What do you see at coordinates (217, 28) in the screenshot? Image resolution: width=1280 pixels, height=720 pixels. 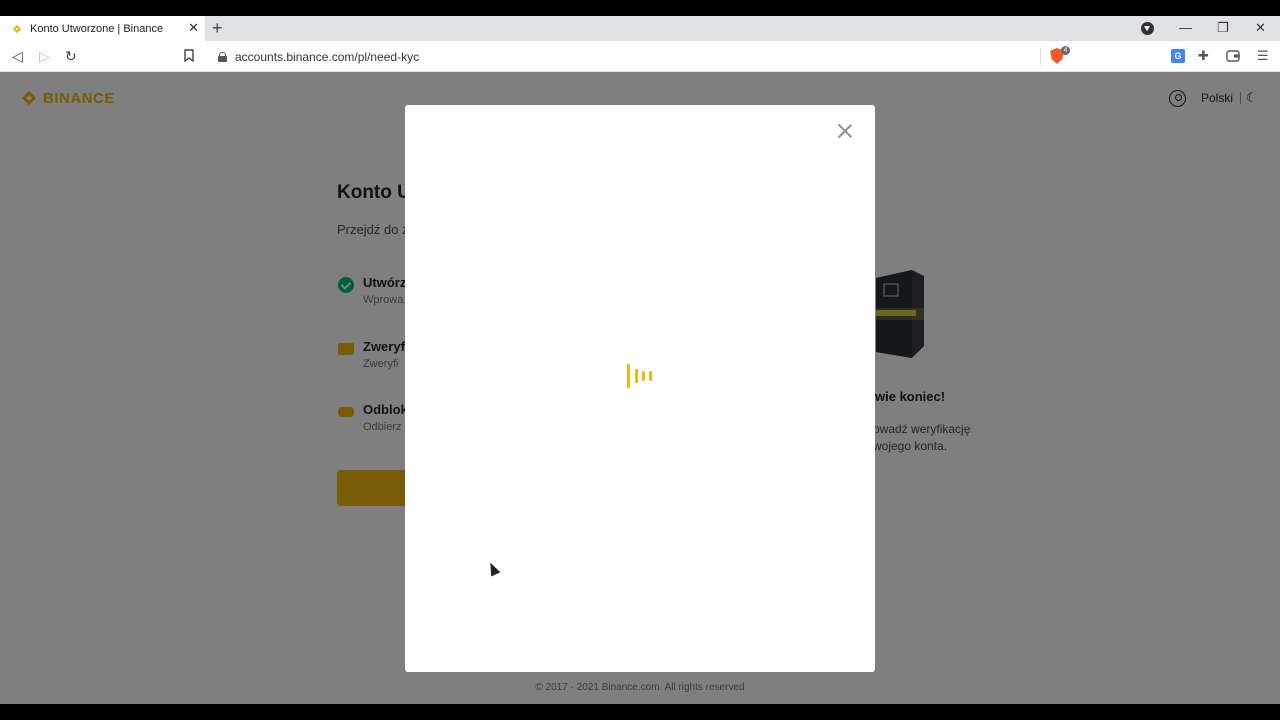 I see `new-tab-icon: +` at bounding box center [217, 28].